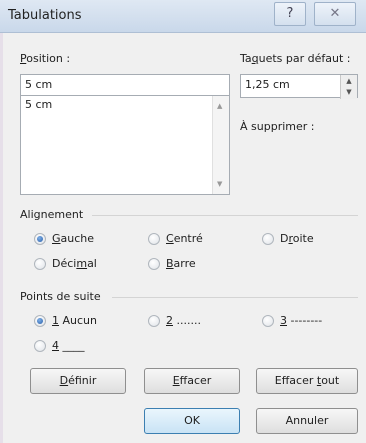 Image resolution: width=366 pixels, height=443 pixels. I want to click on align-center-radio, so click(154, 239).